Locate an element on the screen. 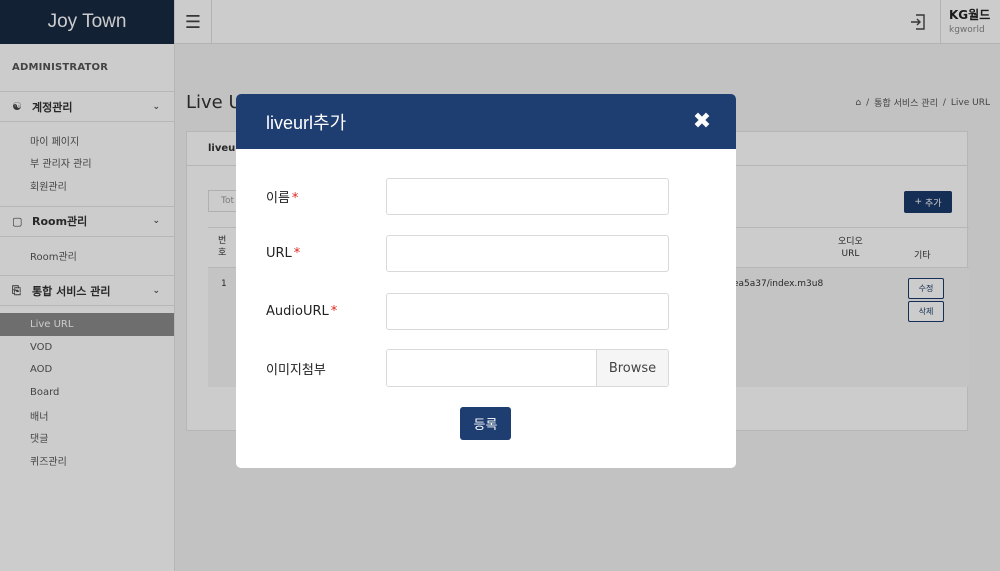 Image resolution: width=1000 pixels, height=571 pixels. file-name-field is located at coordinates (491, 368).